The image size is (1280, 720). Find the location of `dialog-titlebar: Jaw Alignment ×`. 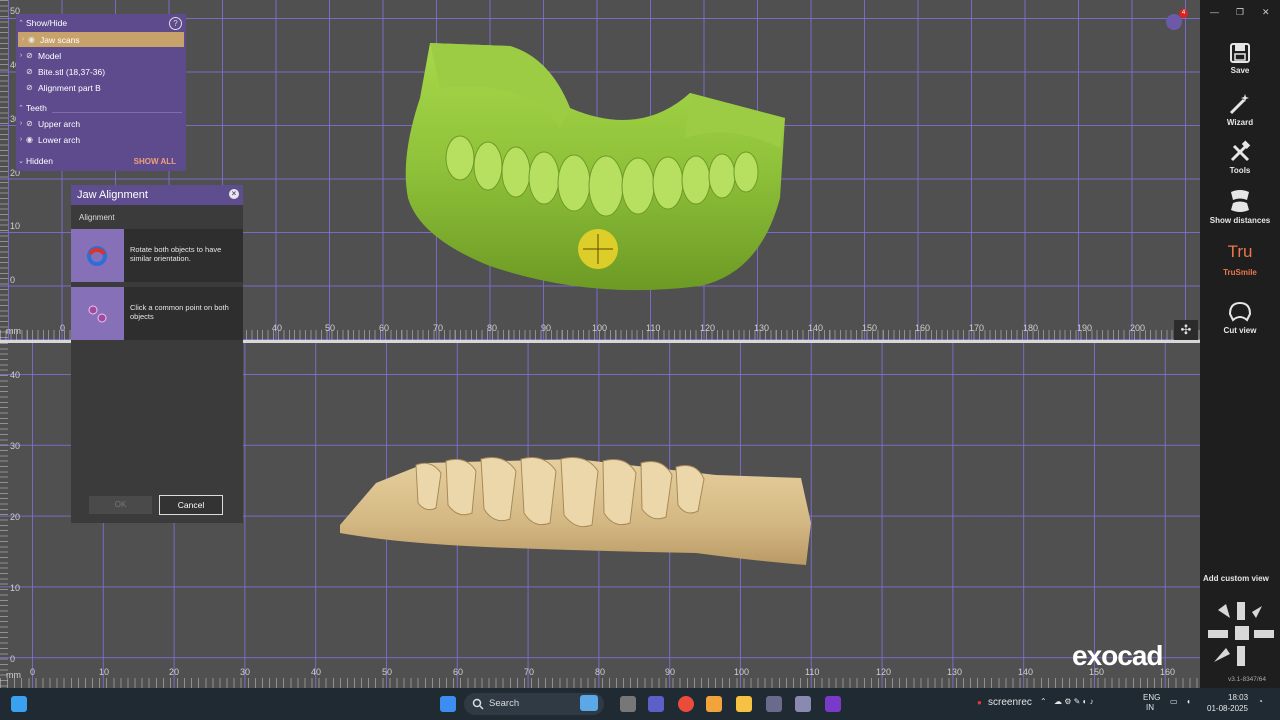

dialog-titlebar: Jaw Alignment × is located at coordinates (157, 195).